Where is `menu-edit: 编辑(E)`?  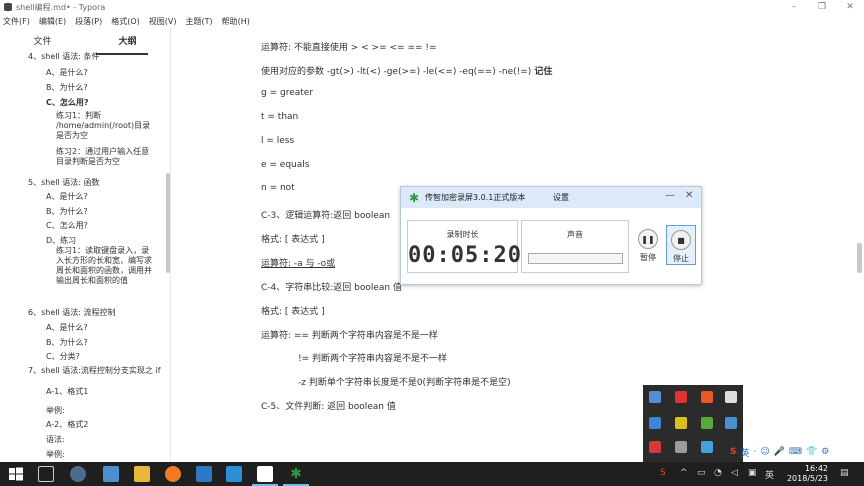 menu-edit: 编辑(E) is located at coordinates (52, 21).